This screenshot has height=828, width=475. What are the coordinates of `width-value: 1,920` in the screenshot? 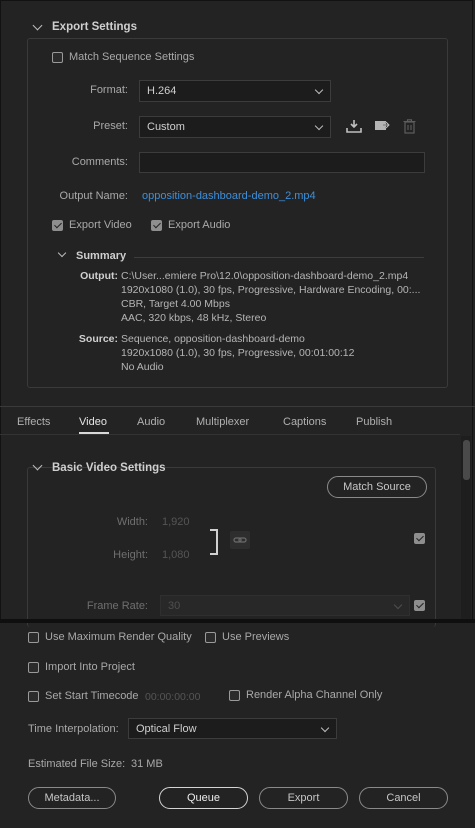 It's located at (176, 522).